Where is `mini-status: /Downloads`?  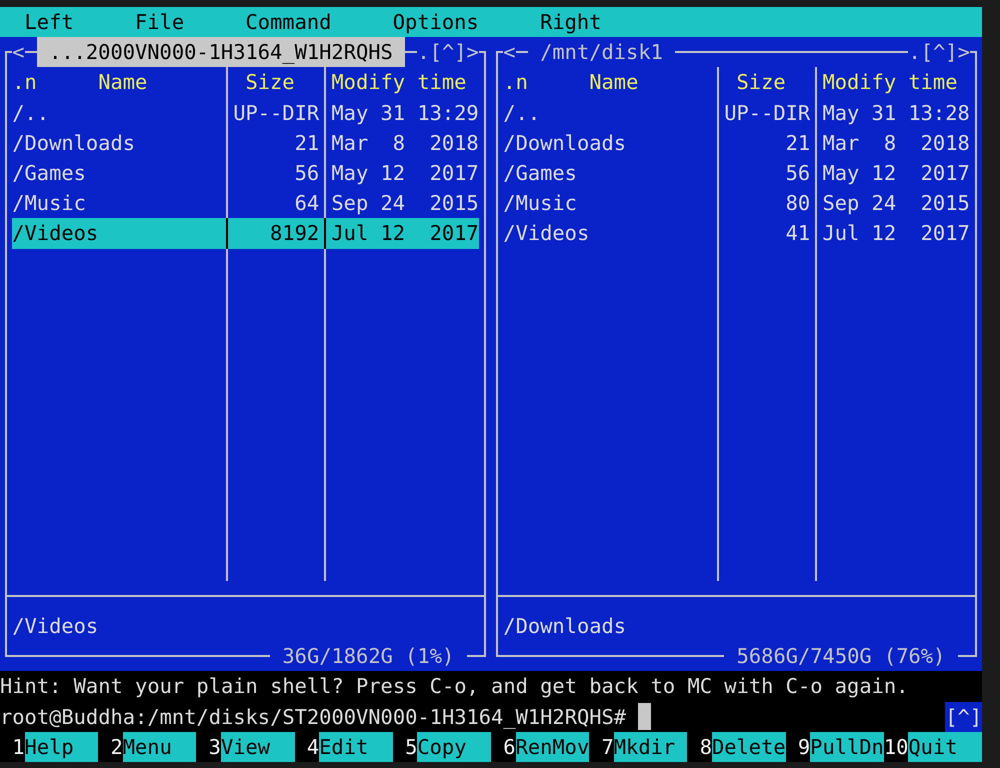 mini-status: /Downloads is located at coordinates (564, 626).